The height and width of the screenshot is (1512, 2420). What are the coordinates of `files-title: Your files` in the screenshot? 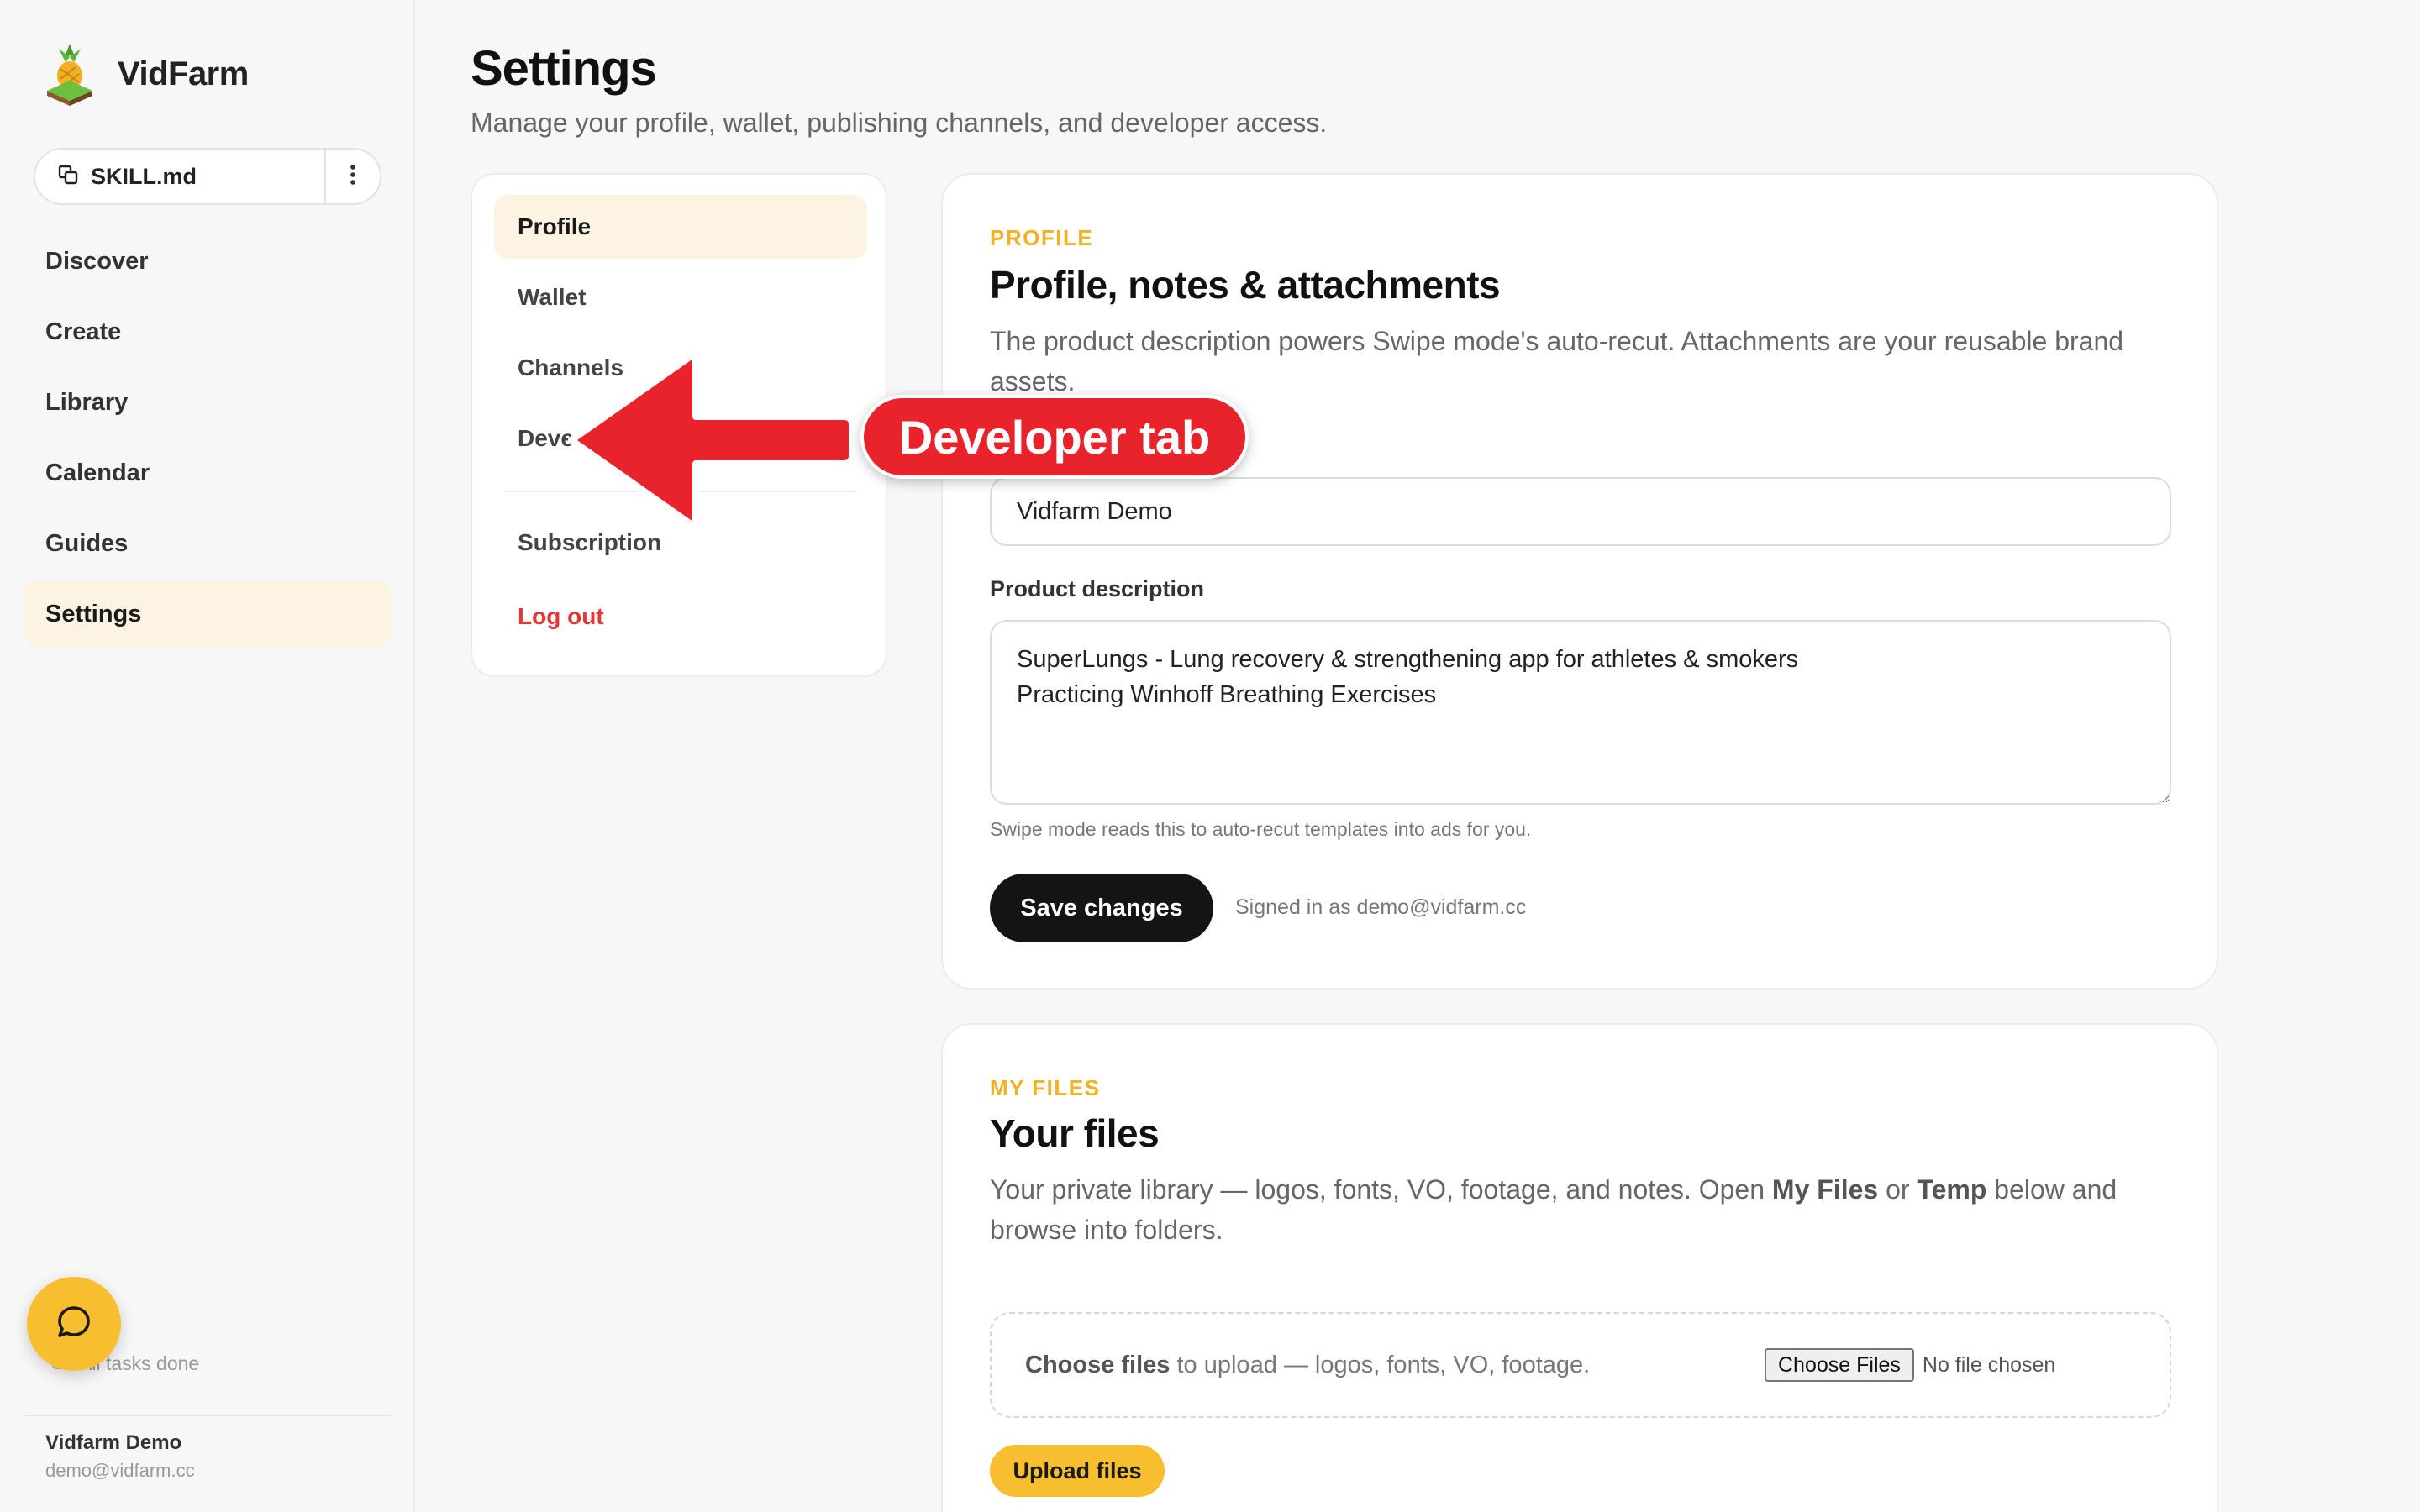 It's located at (1075, 1133).